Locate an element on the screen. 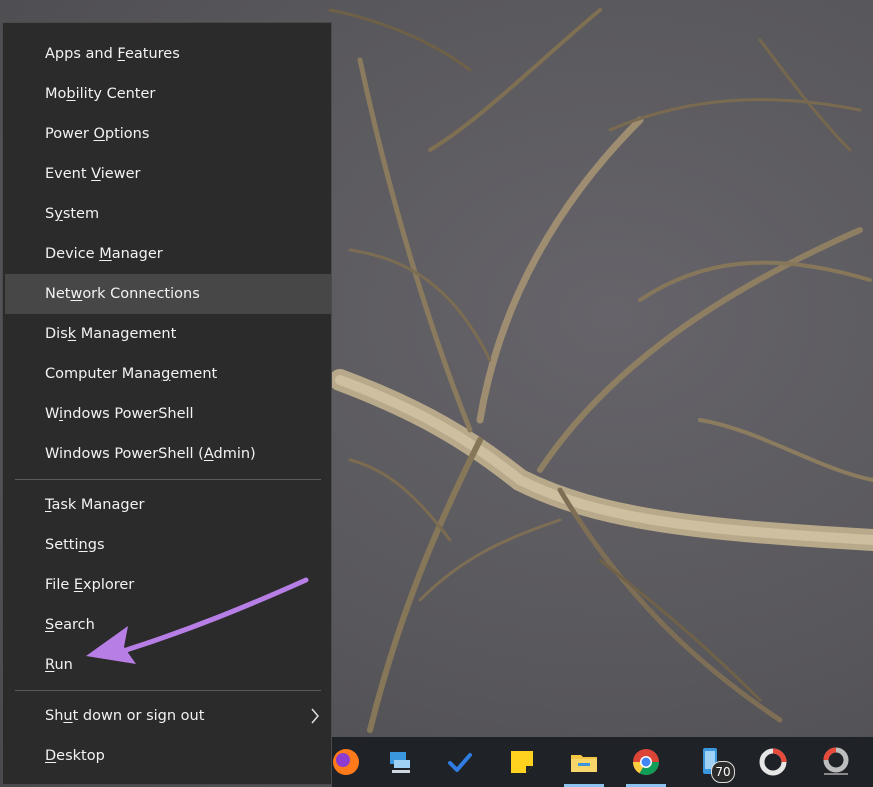 This screenshot has height=787, width=873. file-explorer-icon is located at coordinates (584, 763).